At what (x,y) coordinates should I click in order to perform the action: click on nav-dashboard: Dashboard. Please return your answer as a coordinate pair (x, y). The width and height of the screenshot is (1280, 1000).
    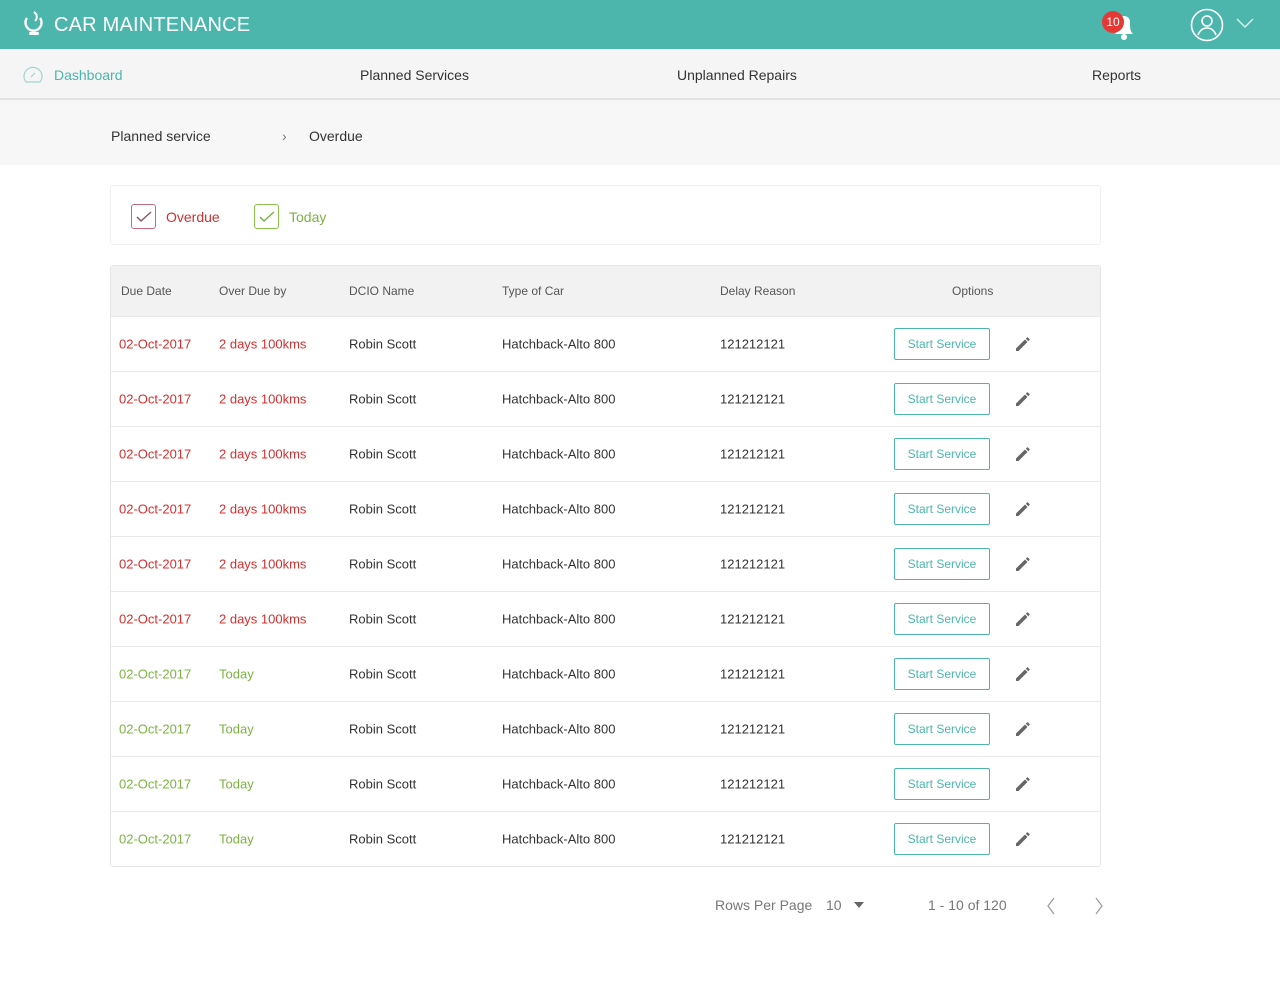
    Looking at the image, I should click on (72, 75).